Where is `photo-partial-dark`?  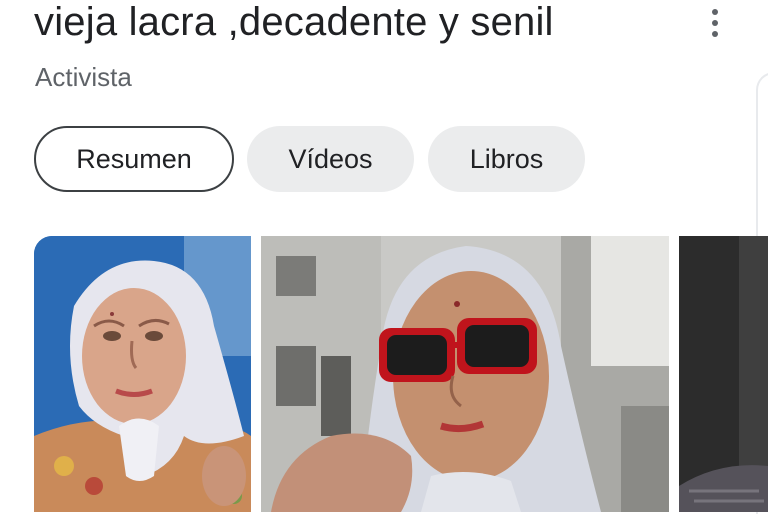
photo-partial-dark is located at coordinates (723, 374).